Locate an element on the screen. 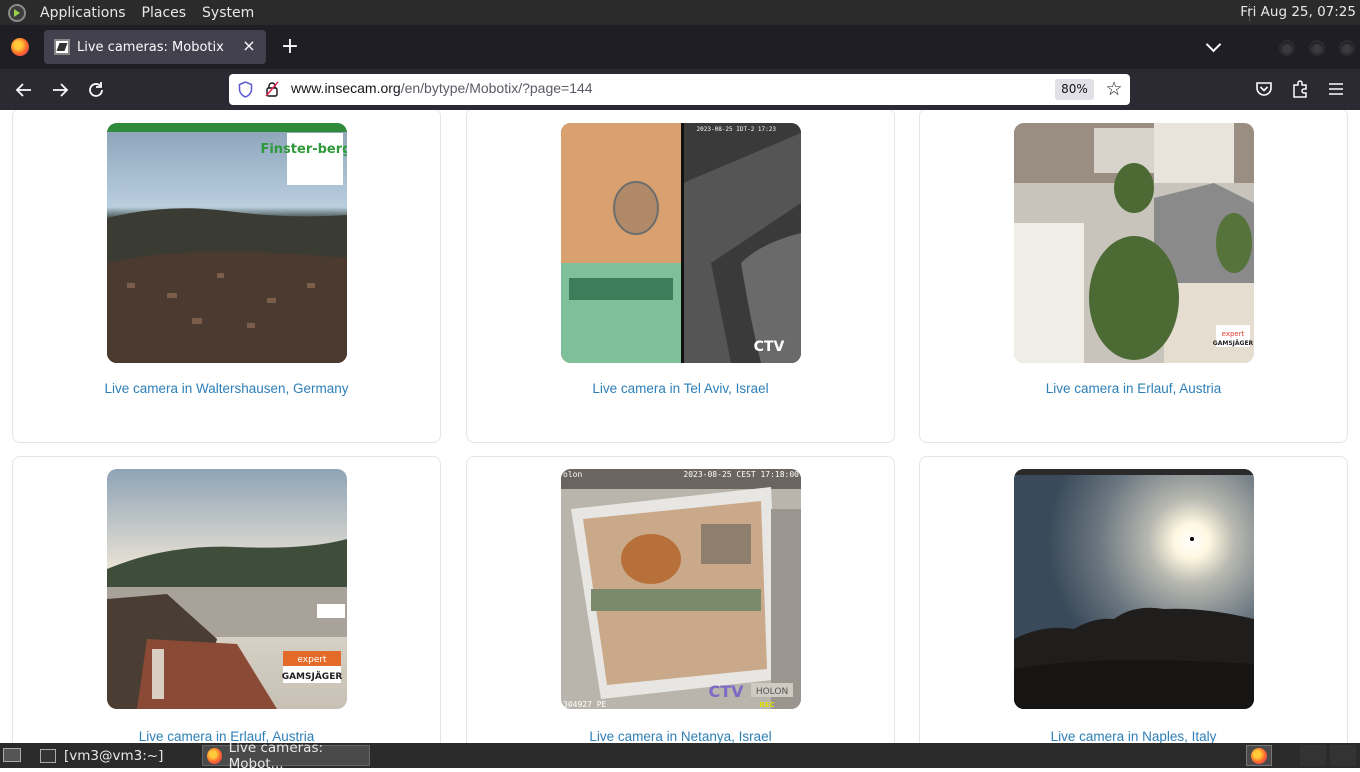 This screenshot has height=772, width=1360. bookmark-star-icon: ☆ is located at coordinates (1114, 89).